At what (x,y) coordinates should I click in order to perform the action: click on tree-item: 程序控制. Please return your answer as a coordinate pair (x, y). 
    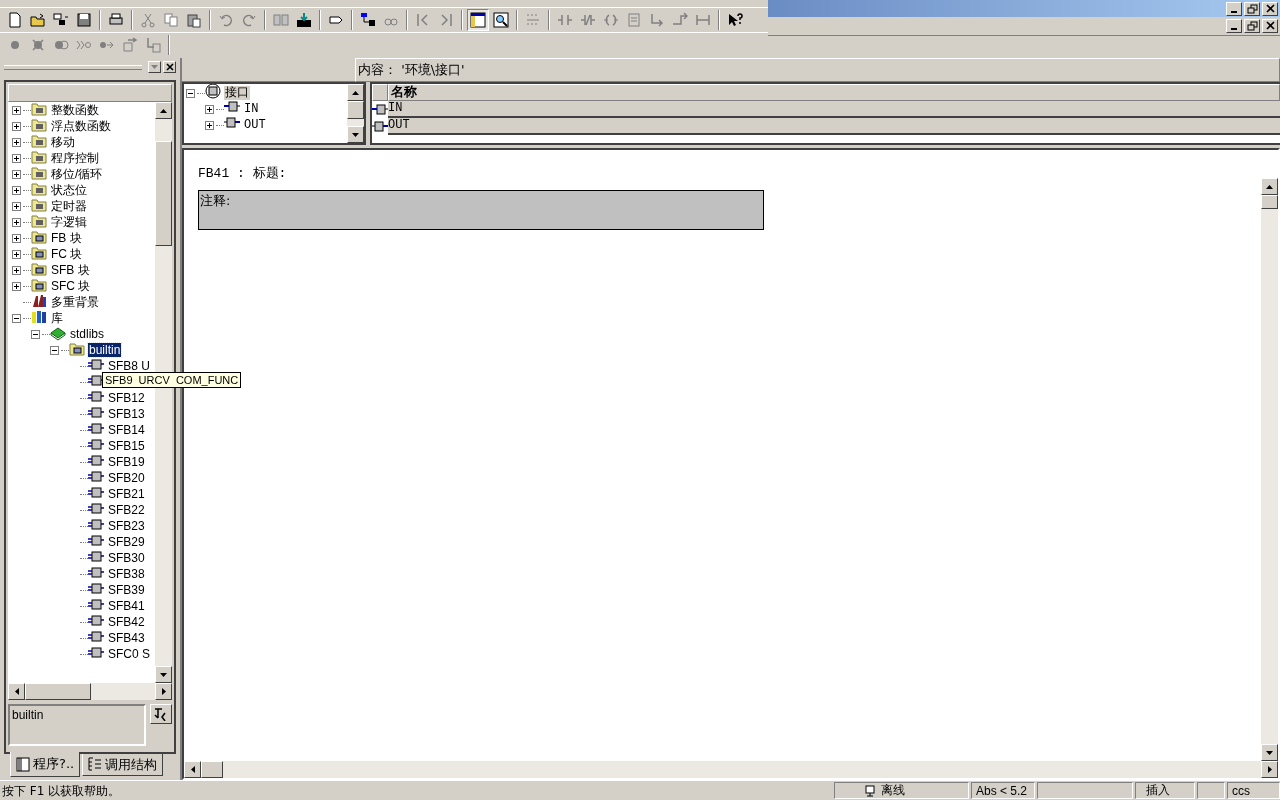
    Looking at the image, I should click on (75, 158).